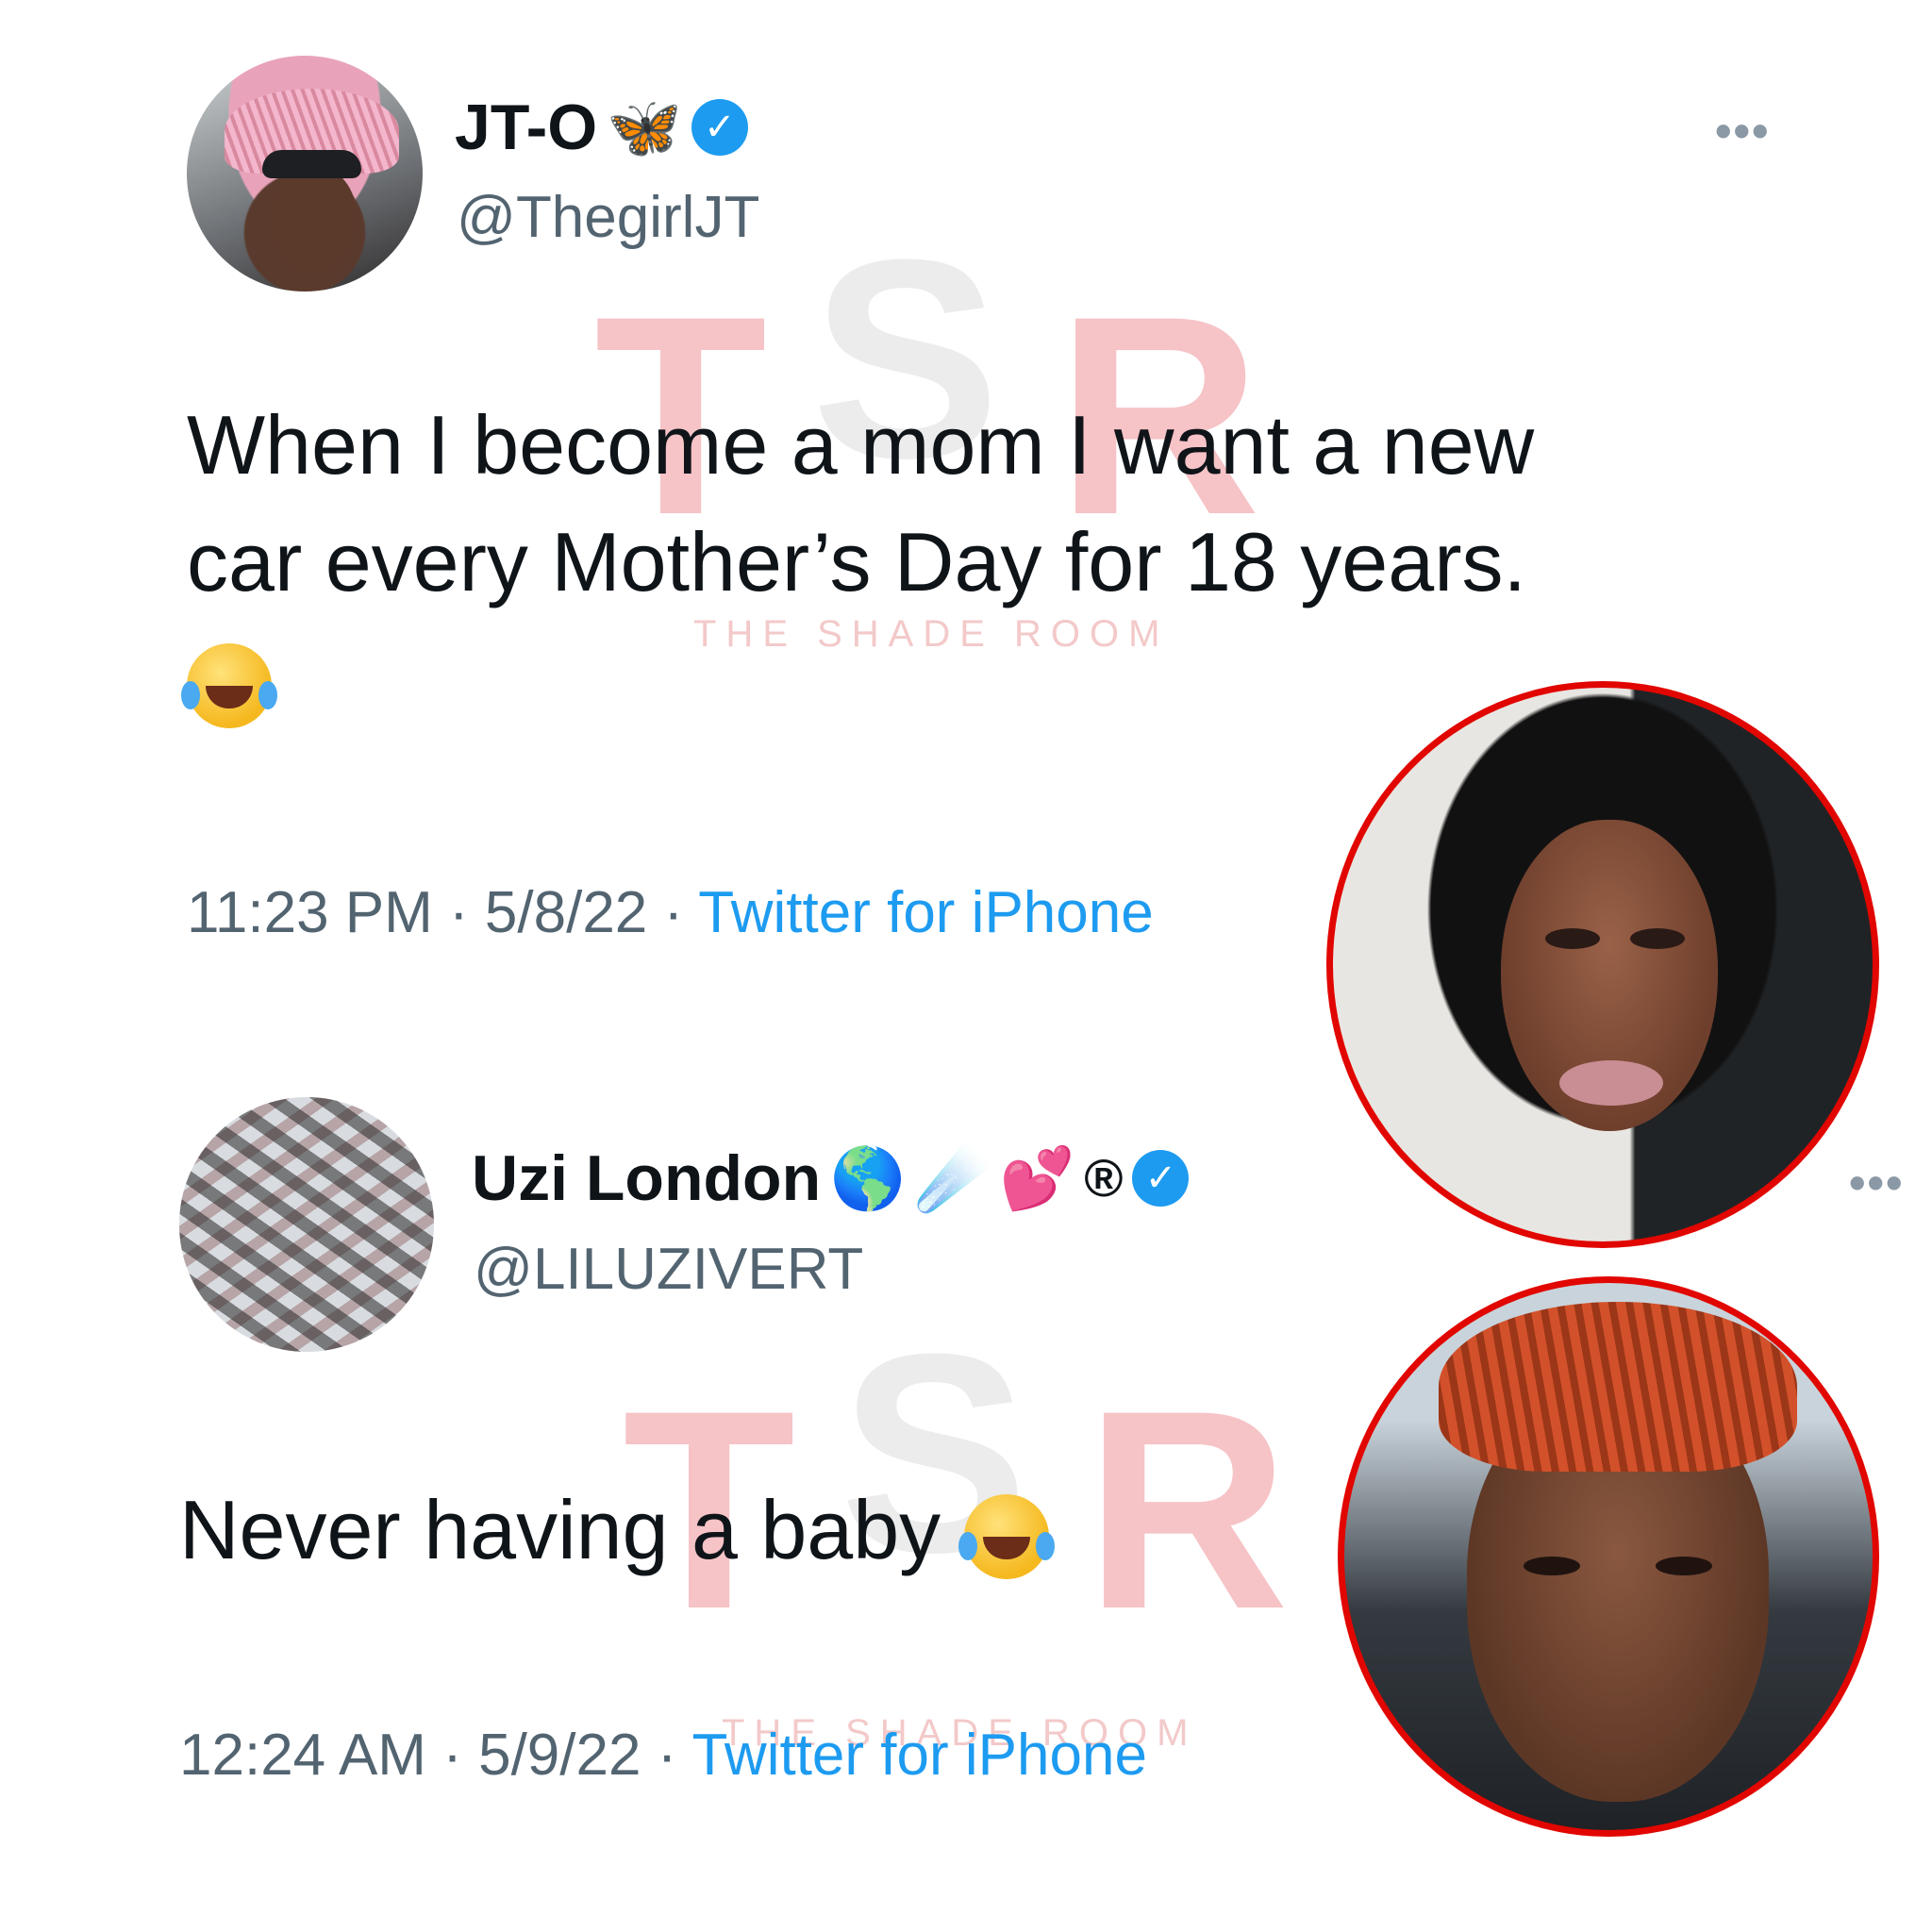 The height and width of the screenshot is (1932, 1932). Describe the element at coordinates (669, 1270) in the screenshot. I see `handle: @LILUZIVERT` at that location.